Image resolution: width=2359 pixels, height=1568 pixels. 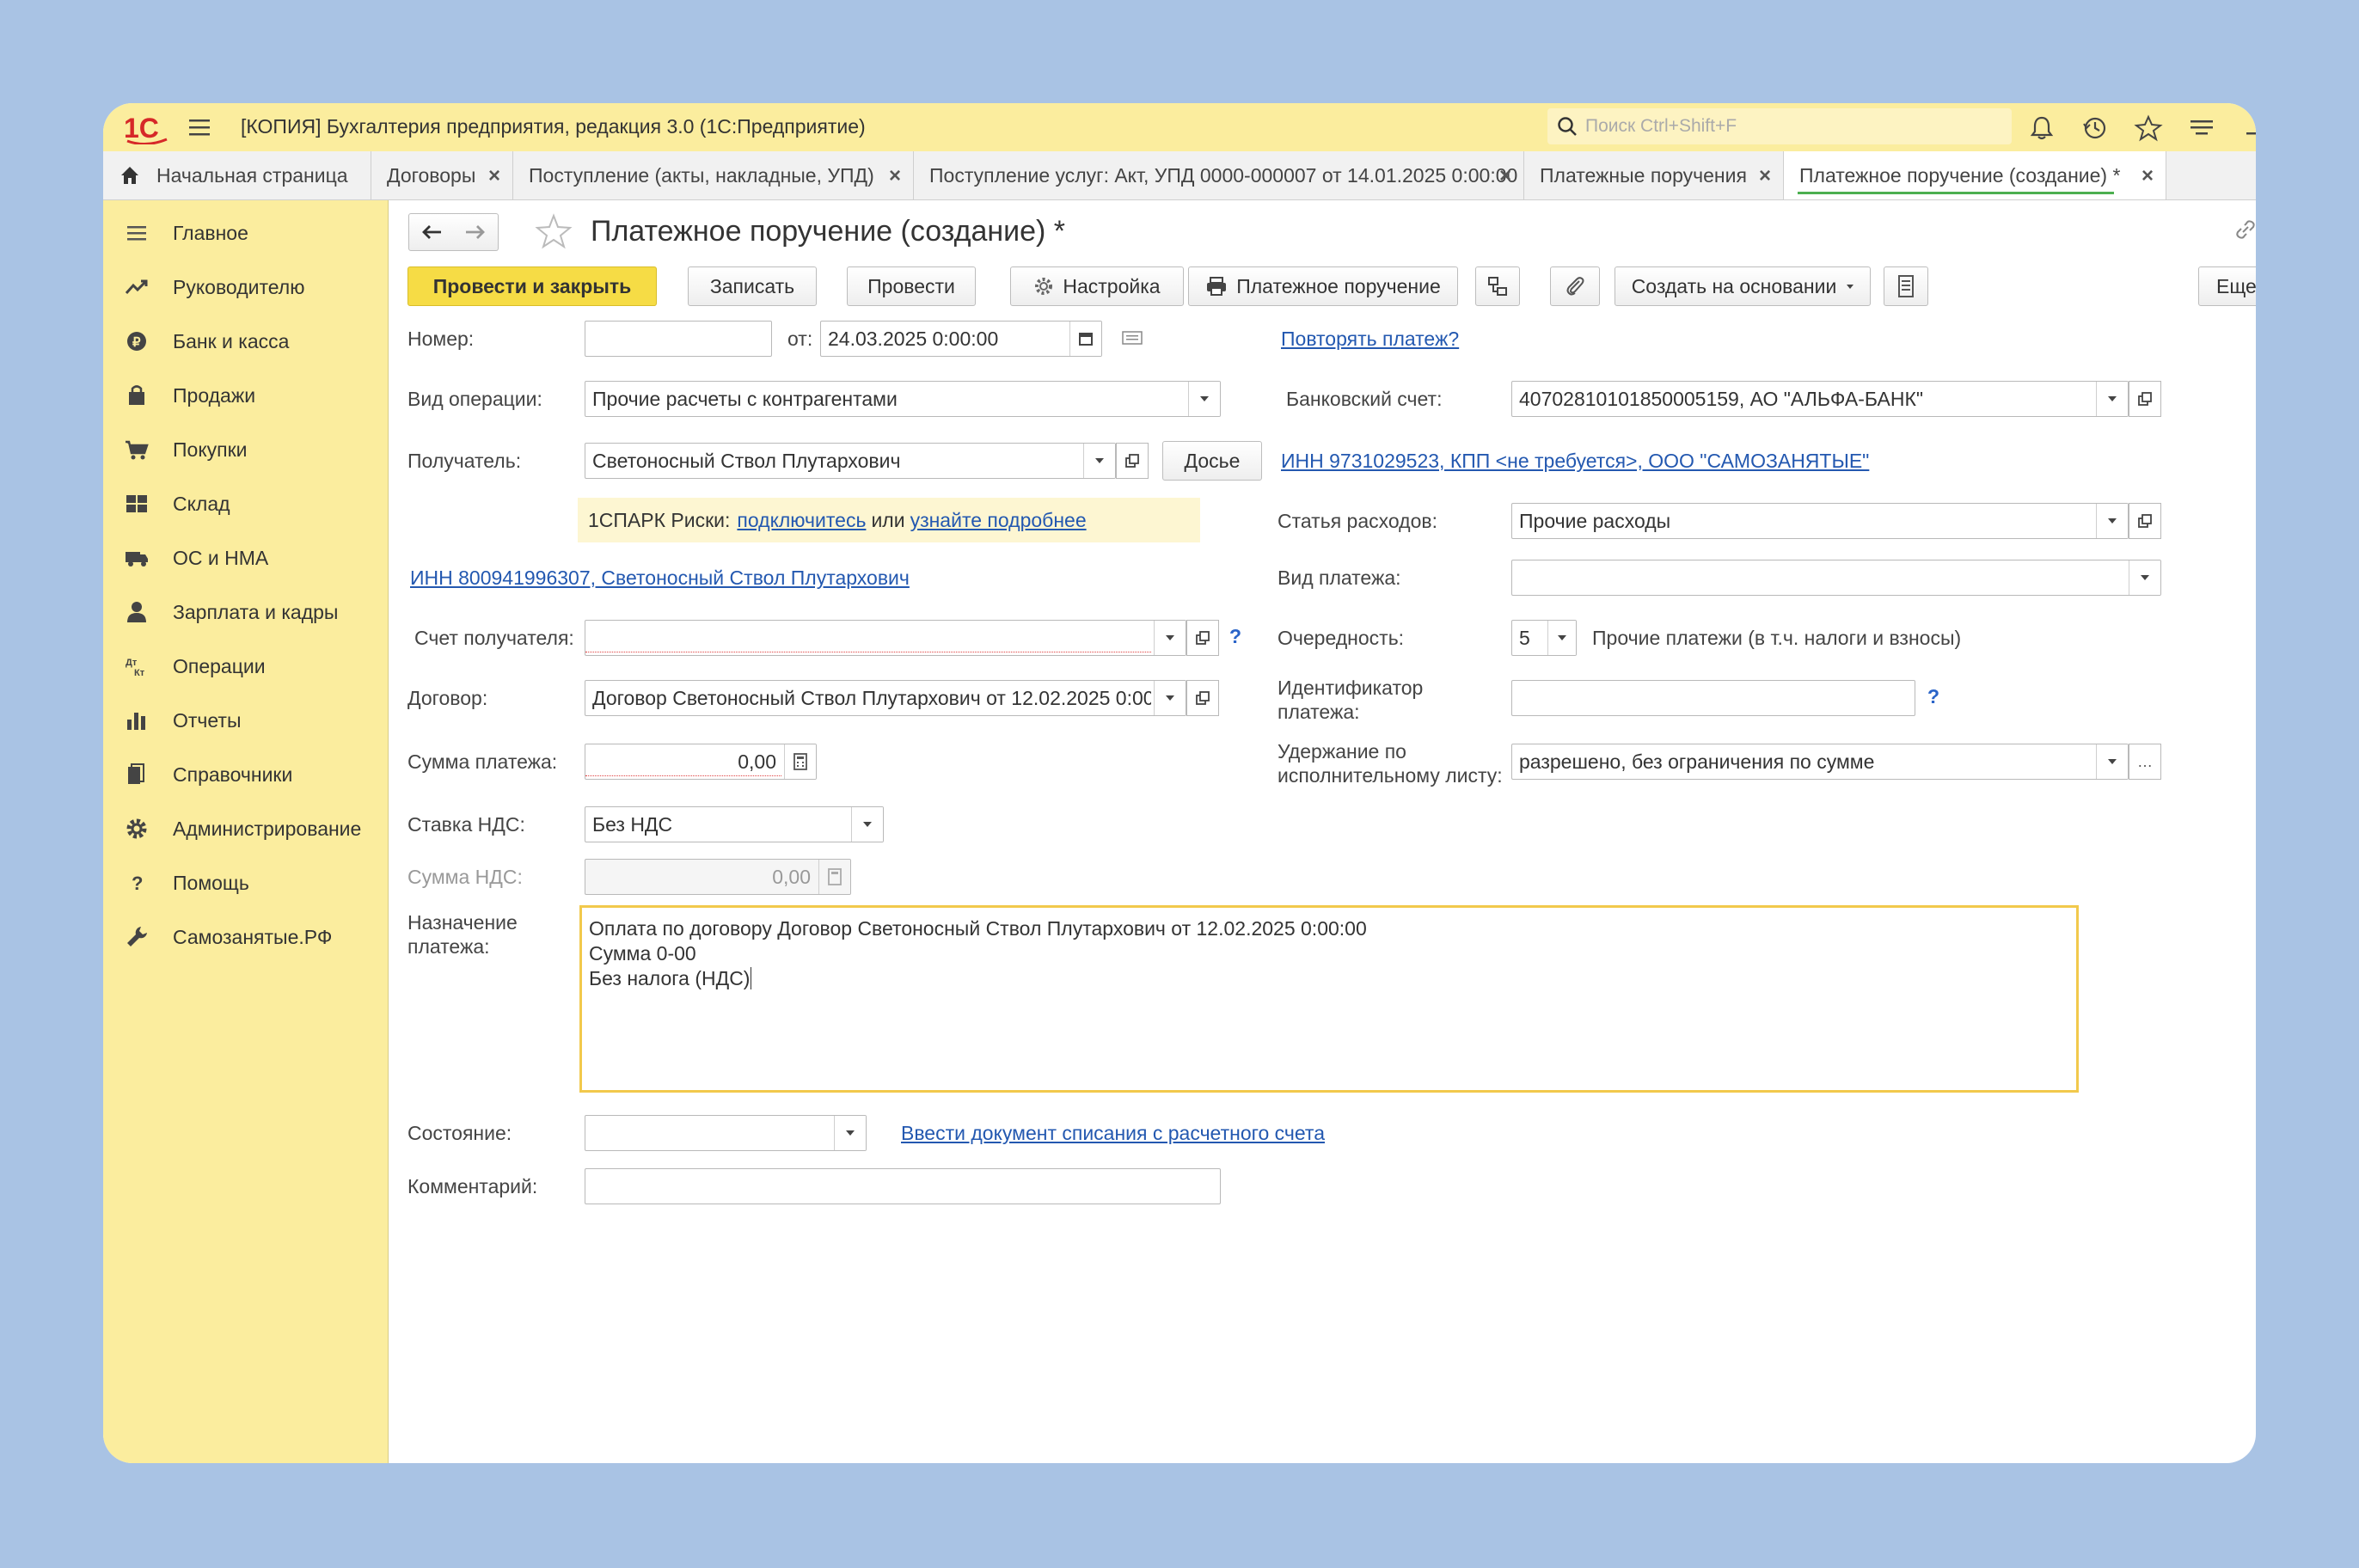 What do you see at coordinates (210, 449) in the screenshot?
I see `sidebar-item-label: Покупки` at bounding box center [210, 449].